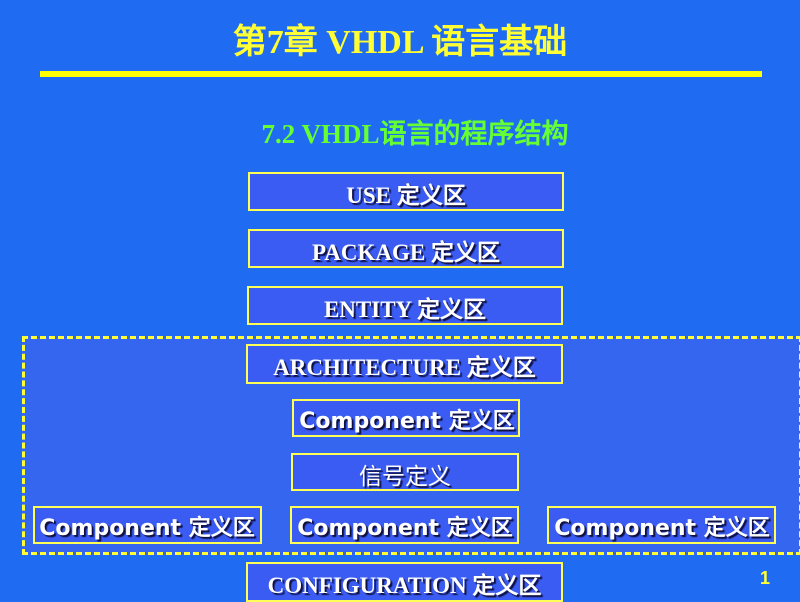 The image size is (800, 602). I want to click on signal-block-label: 信号定义, so click(405, 476).